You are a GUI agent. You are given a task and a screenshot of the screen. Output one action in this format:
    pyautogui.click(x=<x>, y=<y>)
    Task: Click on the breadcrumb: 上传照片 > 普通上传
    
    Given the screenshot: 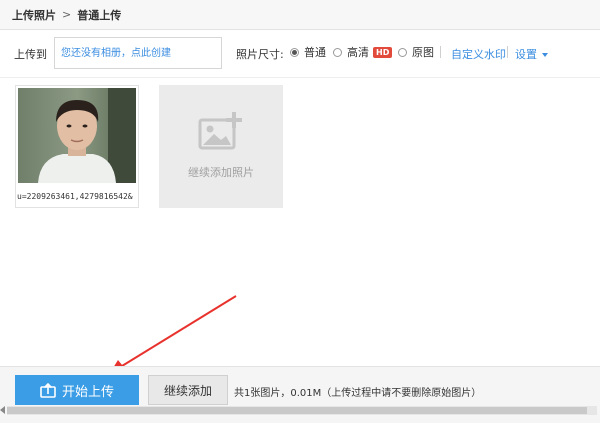 What is the action you would take?
    pyautogui.click(x=300, y=15)
    